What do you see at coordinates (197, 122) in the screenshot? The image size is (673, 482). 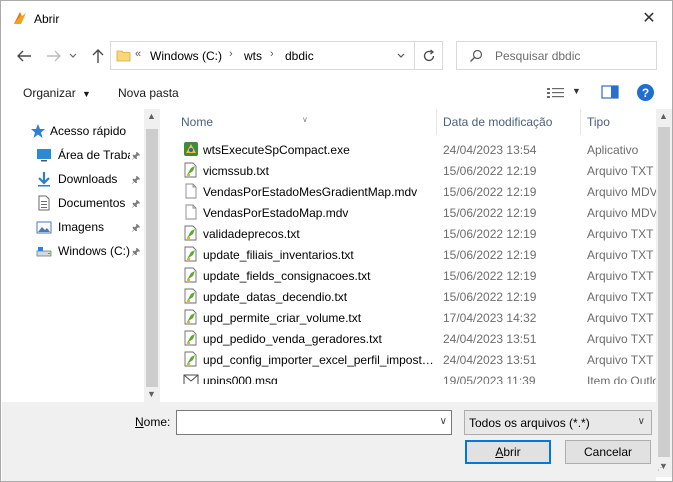 I see `column-header-name-label: Nome` at bounding box center [197, 122].